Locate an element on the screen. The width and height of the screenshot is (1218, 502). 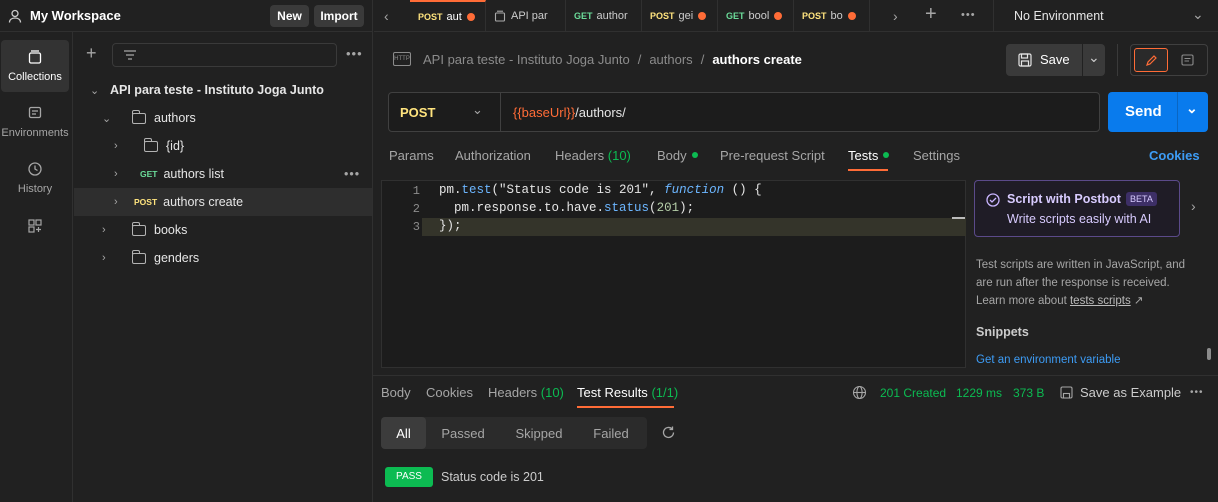
test-result-filters: All Passed Skipped Failed is located at coordinates (514, 433).